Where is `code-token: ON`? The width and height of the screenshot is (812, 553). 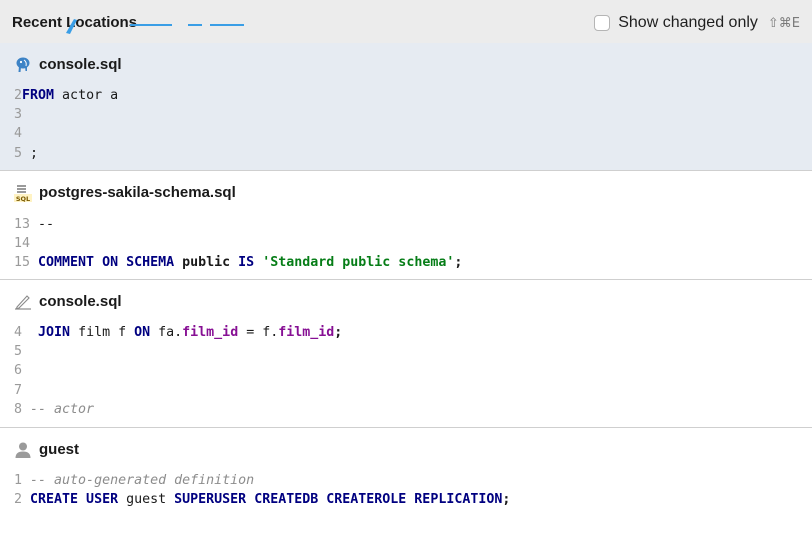 code-token: ON is located at coordinates (142, 332).